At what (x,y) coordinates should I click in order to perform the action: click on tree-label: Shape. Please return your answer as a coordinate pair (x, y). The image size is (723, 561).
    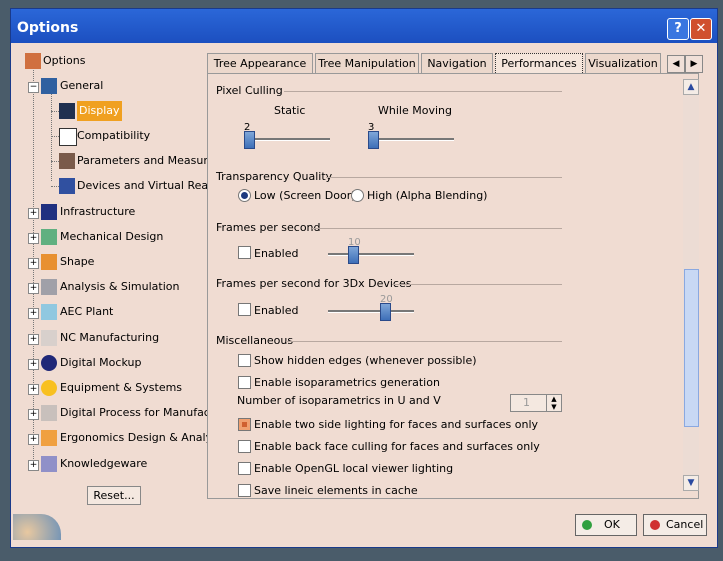
    Looking at the image, I should click on (77, 261).